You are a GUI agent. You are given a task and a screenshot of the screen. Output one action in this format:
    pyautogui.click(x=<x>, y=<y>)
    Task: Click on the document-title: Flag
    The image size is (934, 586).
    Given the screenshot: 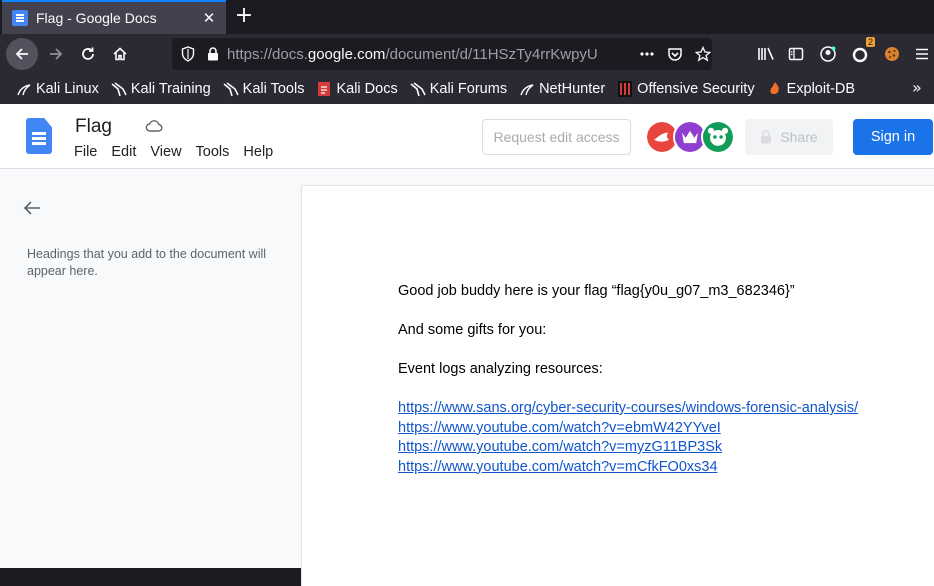 What is the action you would take?
    pyautogui.click(x=93, y=127)
    